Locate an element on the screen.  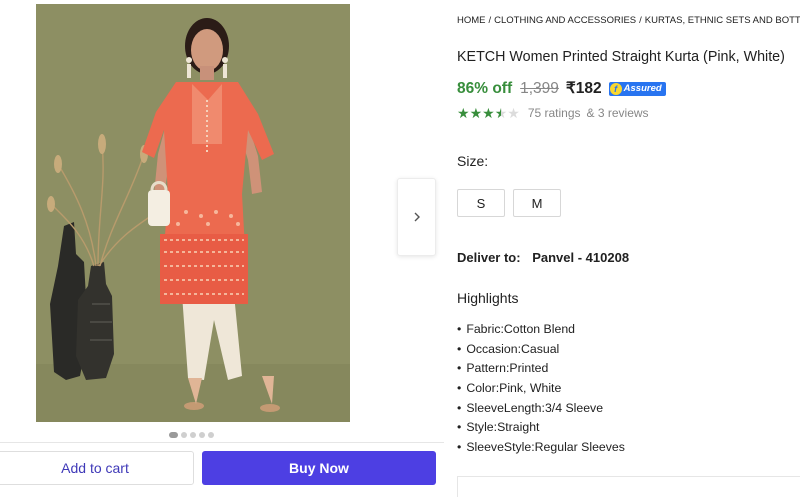
size-label: Size: is located at coordinates (473, 161).